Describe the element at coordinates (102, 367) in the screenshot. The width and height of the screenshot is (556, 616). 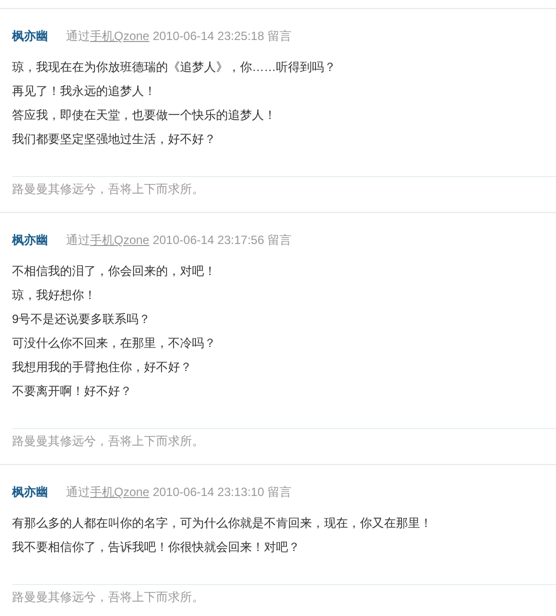
I see `message-line: 我想用我的手臂抱住你，好不好？` at that location.